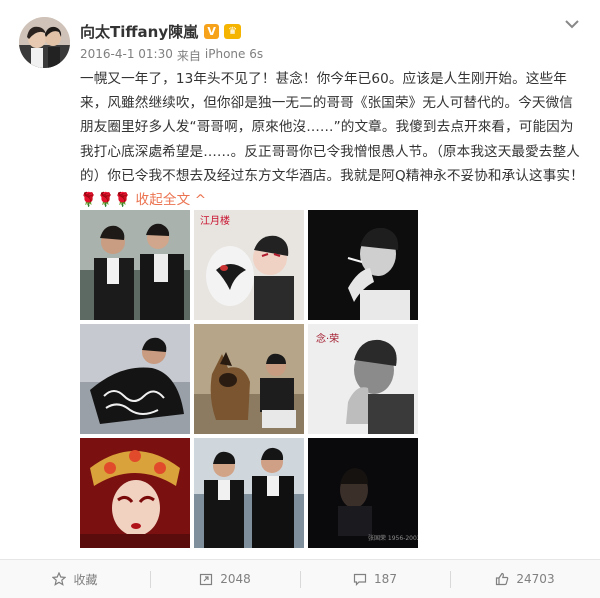 The image size is (600, 598). I want to click on user-name: 向太Tiffany陳嵐, so click(139, 31).